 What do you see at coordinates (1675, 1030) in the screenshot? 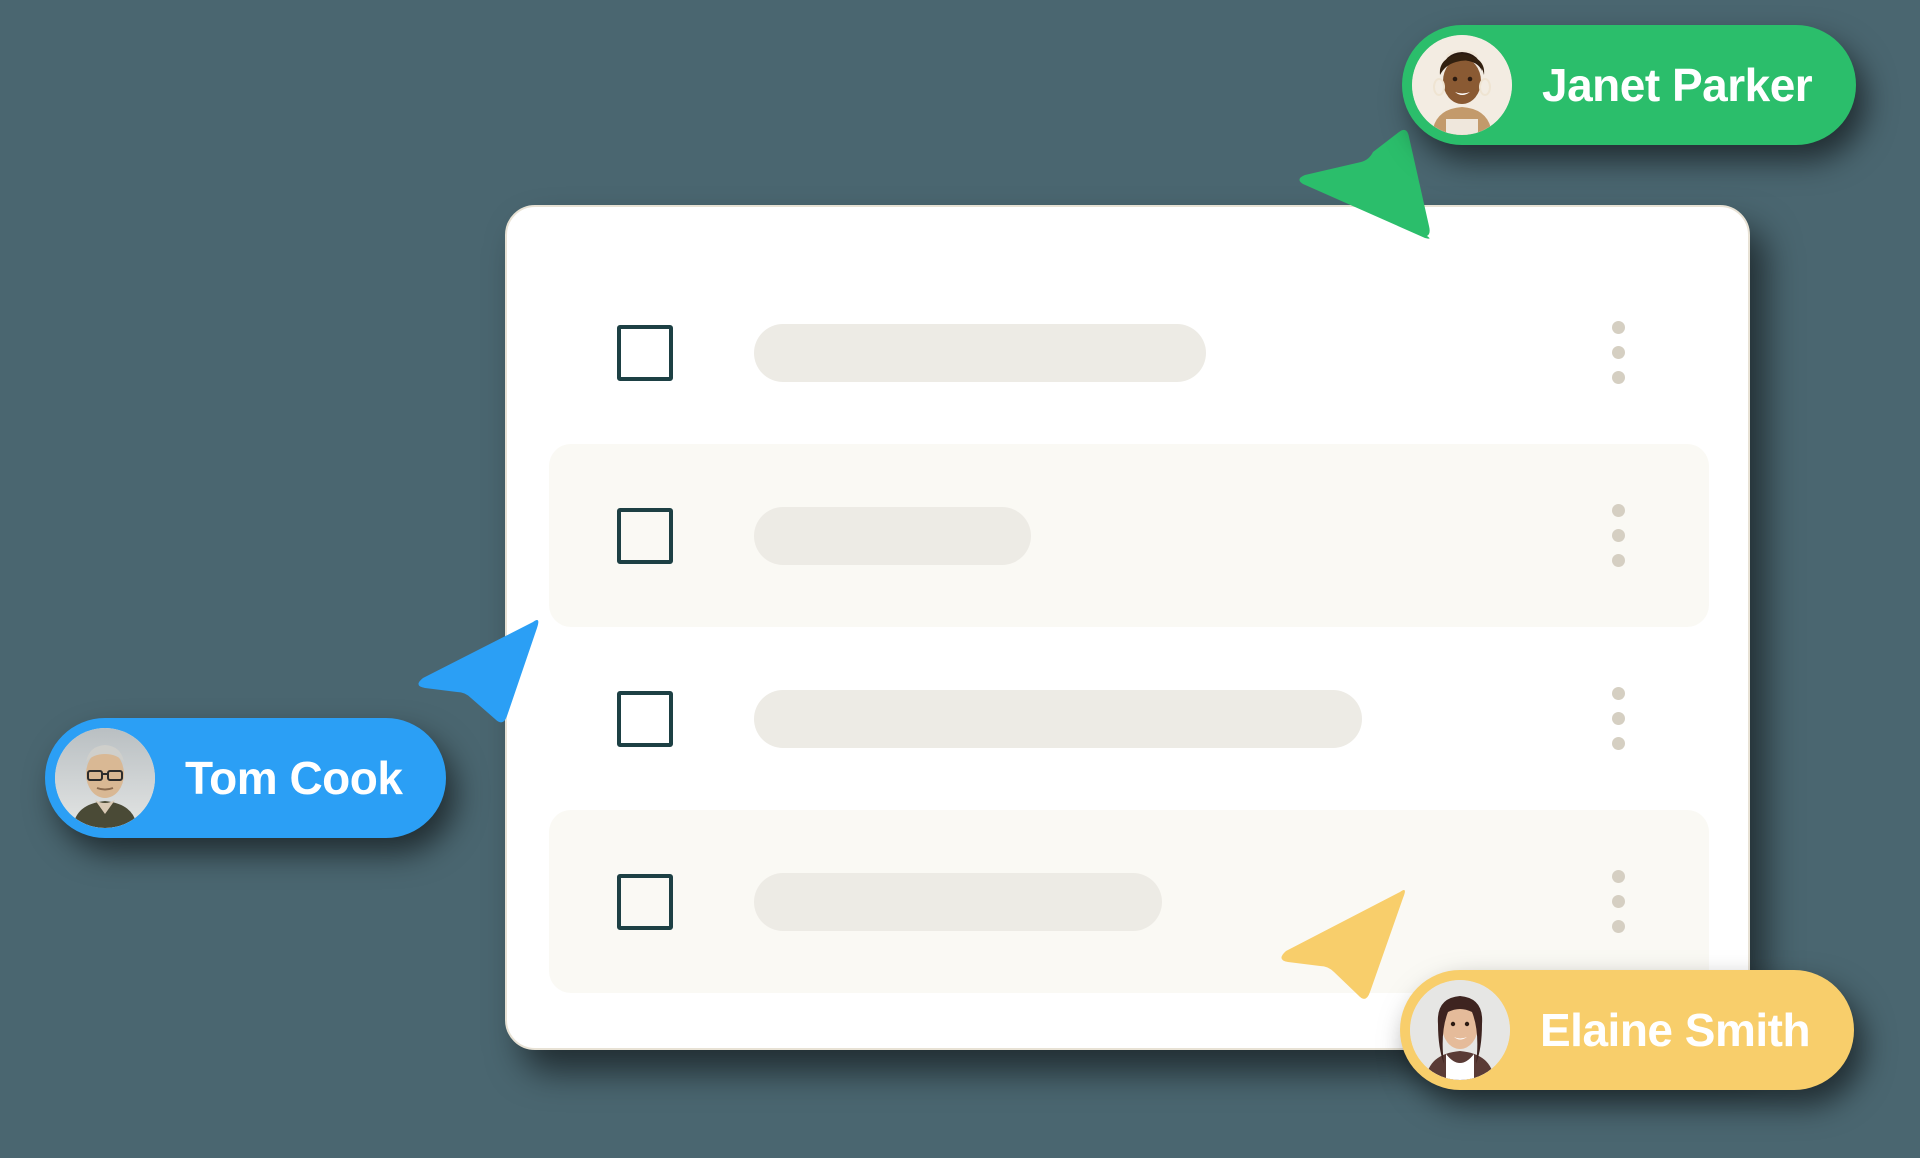
I see `user-badge-label: Elaine Smith` at bounding box center [1675, 1030].